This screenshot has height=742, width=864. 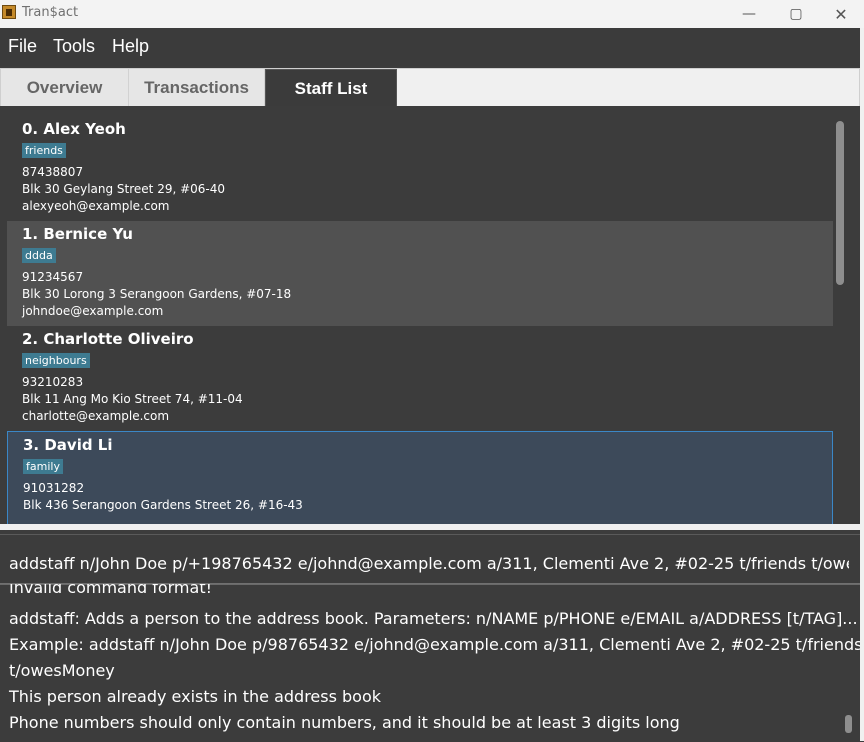 What do you see at coordinates (39, 255) in the screenshot?
I see `staff-tag: ddda` at bounding box center [39, 255].